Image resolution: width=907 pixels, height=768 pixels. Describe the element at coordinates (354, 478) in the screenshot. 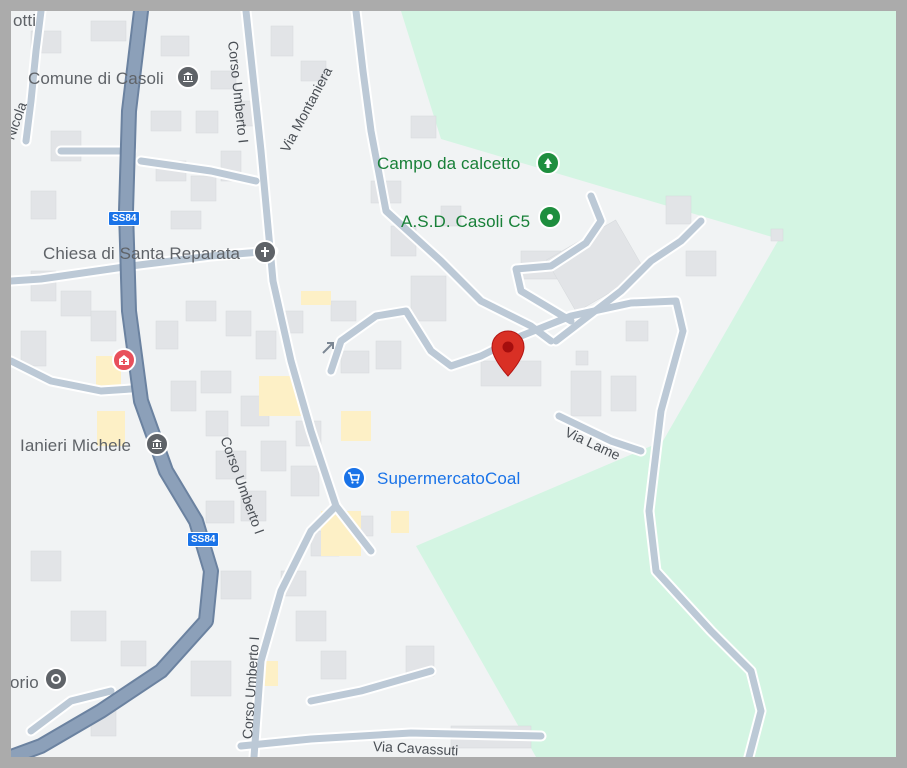

I see `shopping-cart-icon` at that location.